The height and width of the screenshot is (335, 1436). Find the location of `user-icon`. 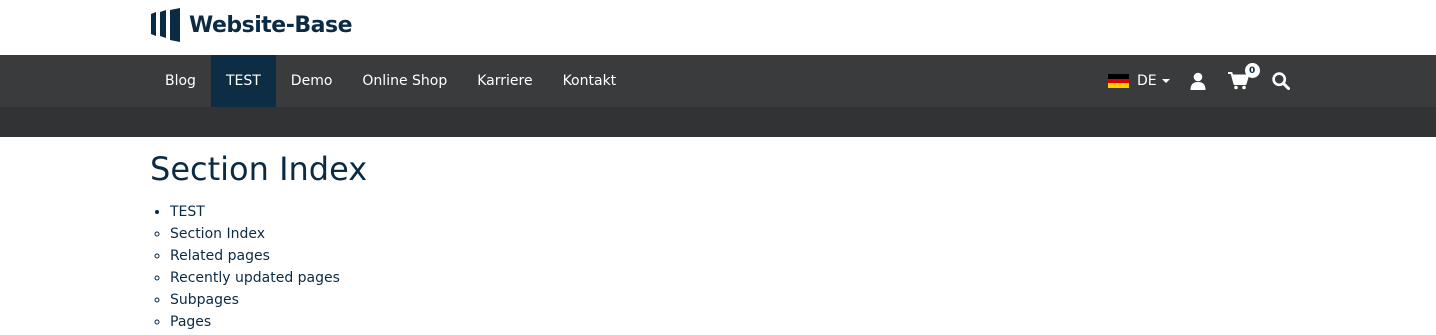

user-icon is located at coordinates (1198, 81).